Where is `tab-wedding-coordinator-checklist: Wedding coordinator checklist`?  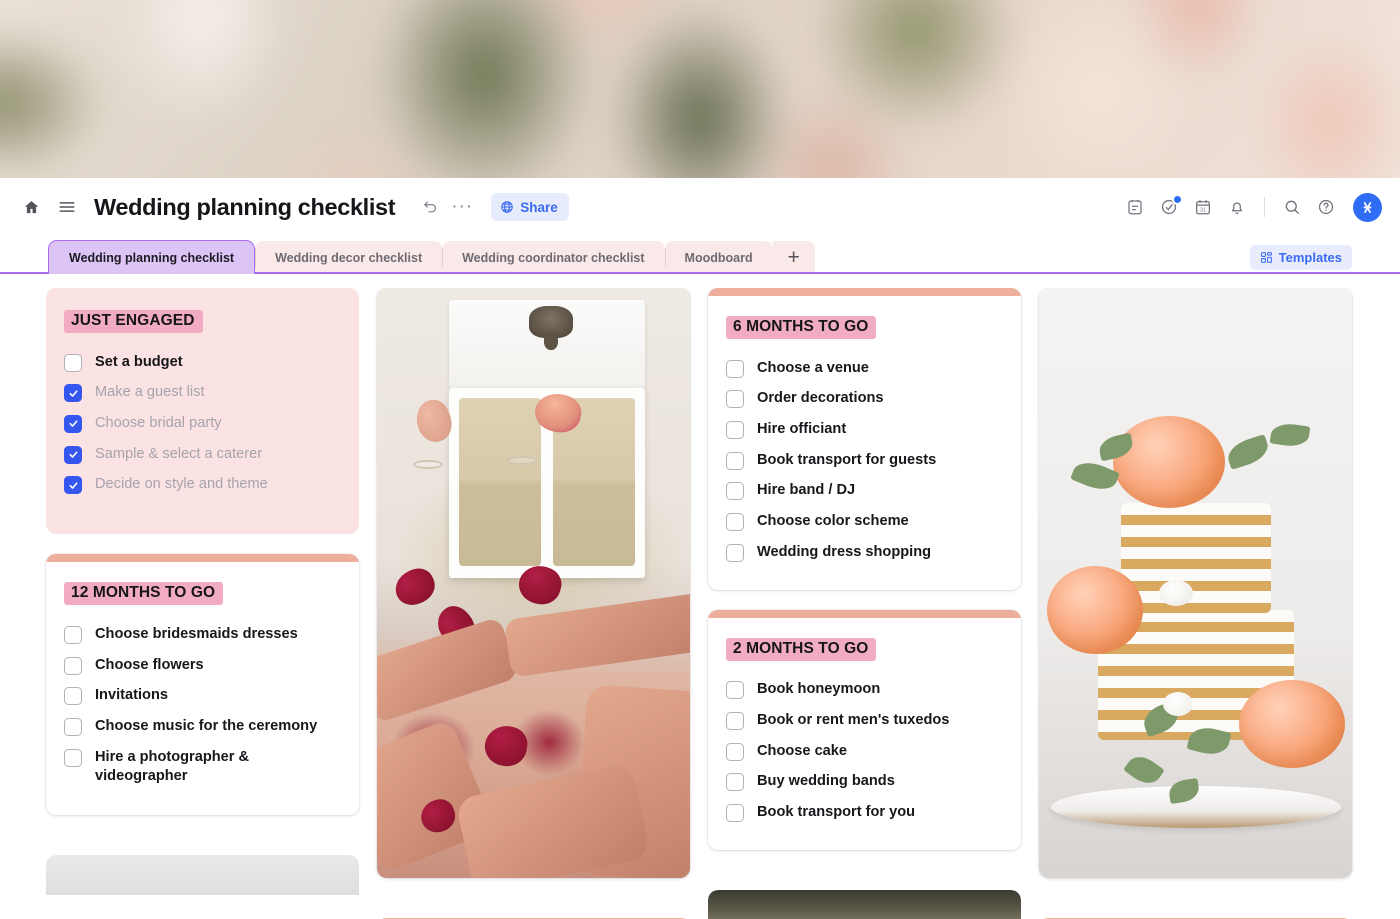 tab-wedding-coordinator-checklist: Wedding coordinator checklist is located at coordinates (553, 257).